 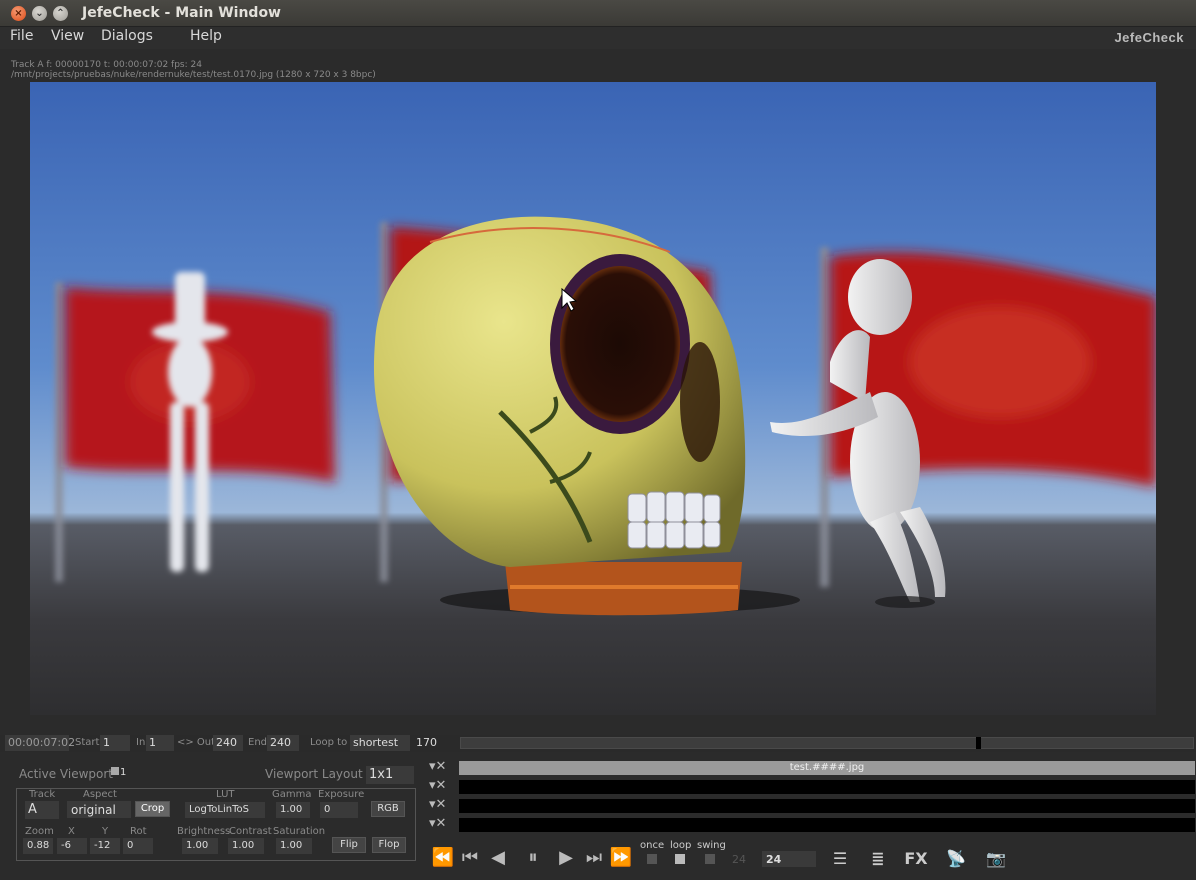 I want to click on saturation-label: Saturation, so click(x=299, y=831).